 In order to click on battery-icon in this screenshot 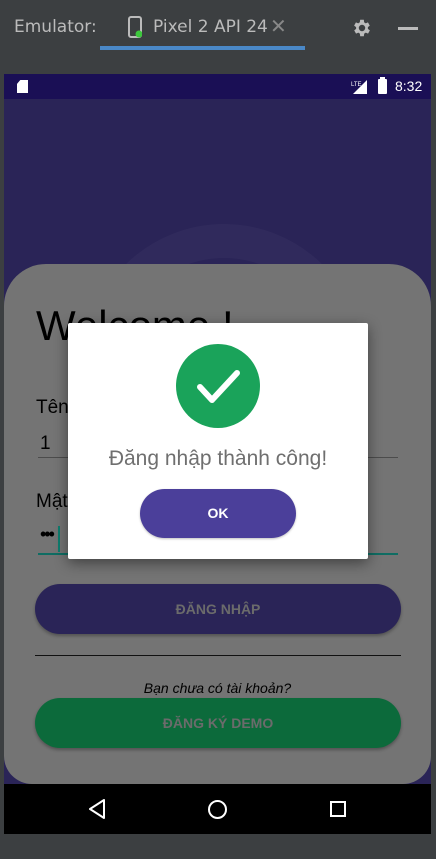, I will do `click(382, 85)`.